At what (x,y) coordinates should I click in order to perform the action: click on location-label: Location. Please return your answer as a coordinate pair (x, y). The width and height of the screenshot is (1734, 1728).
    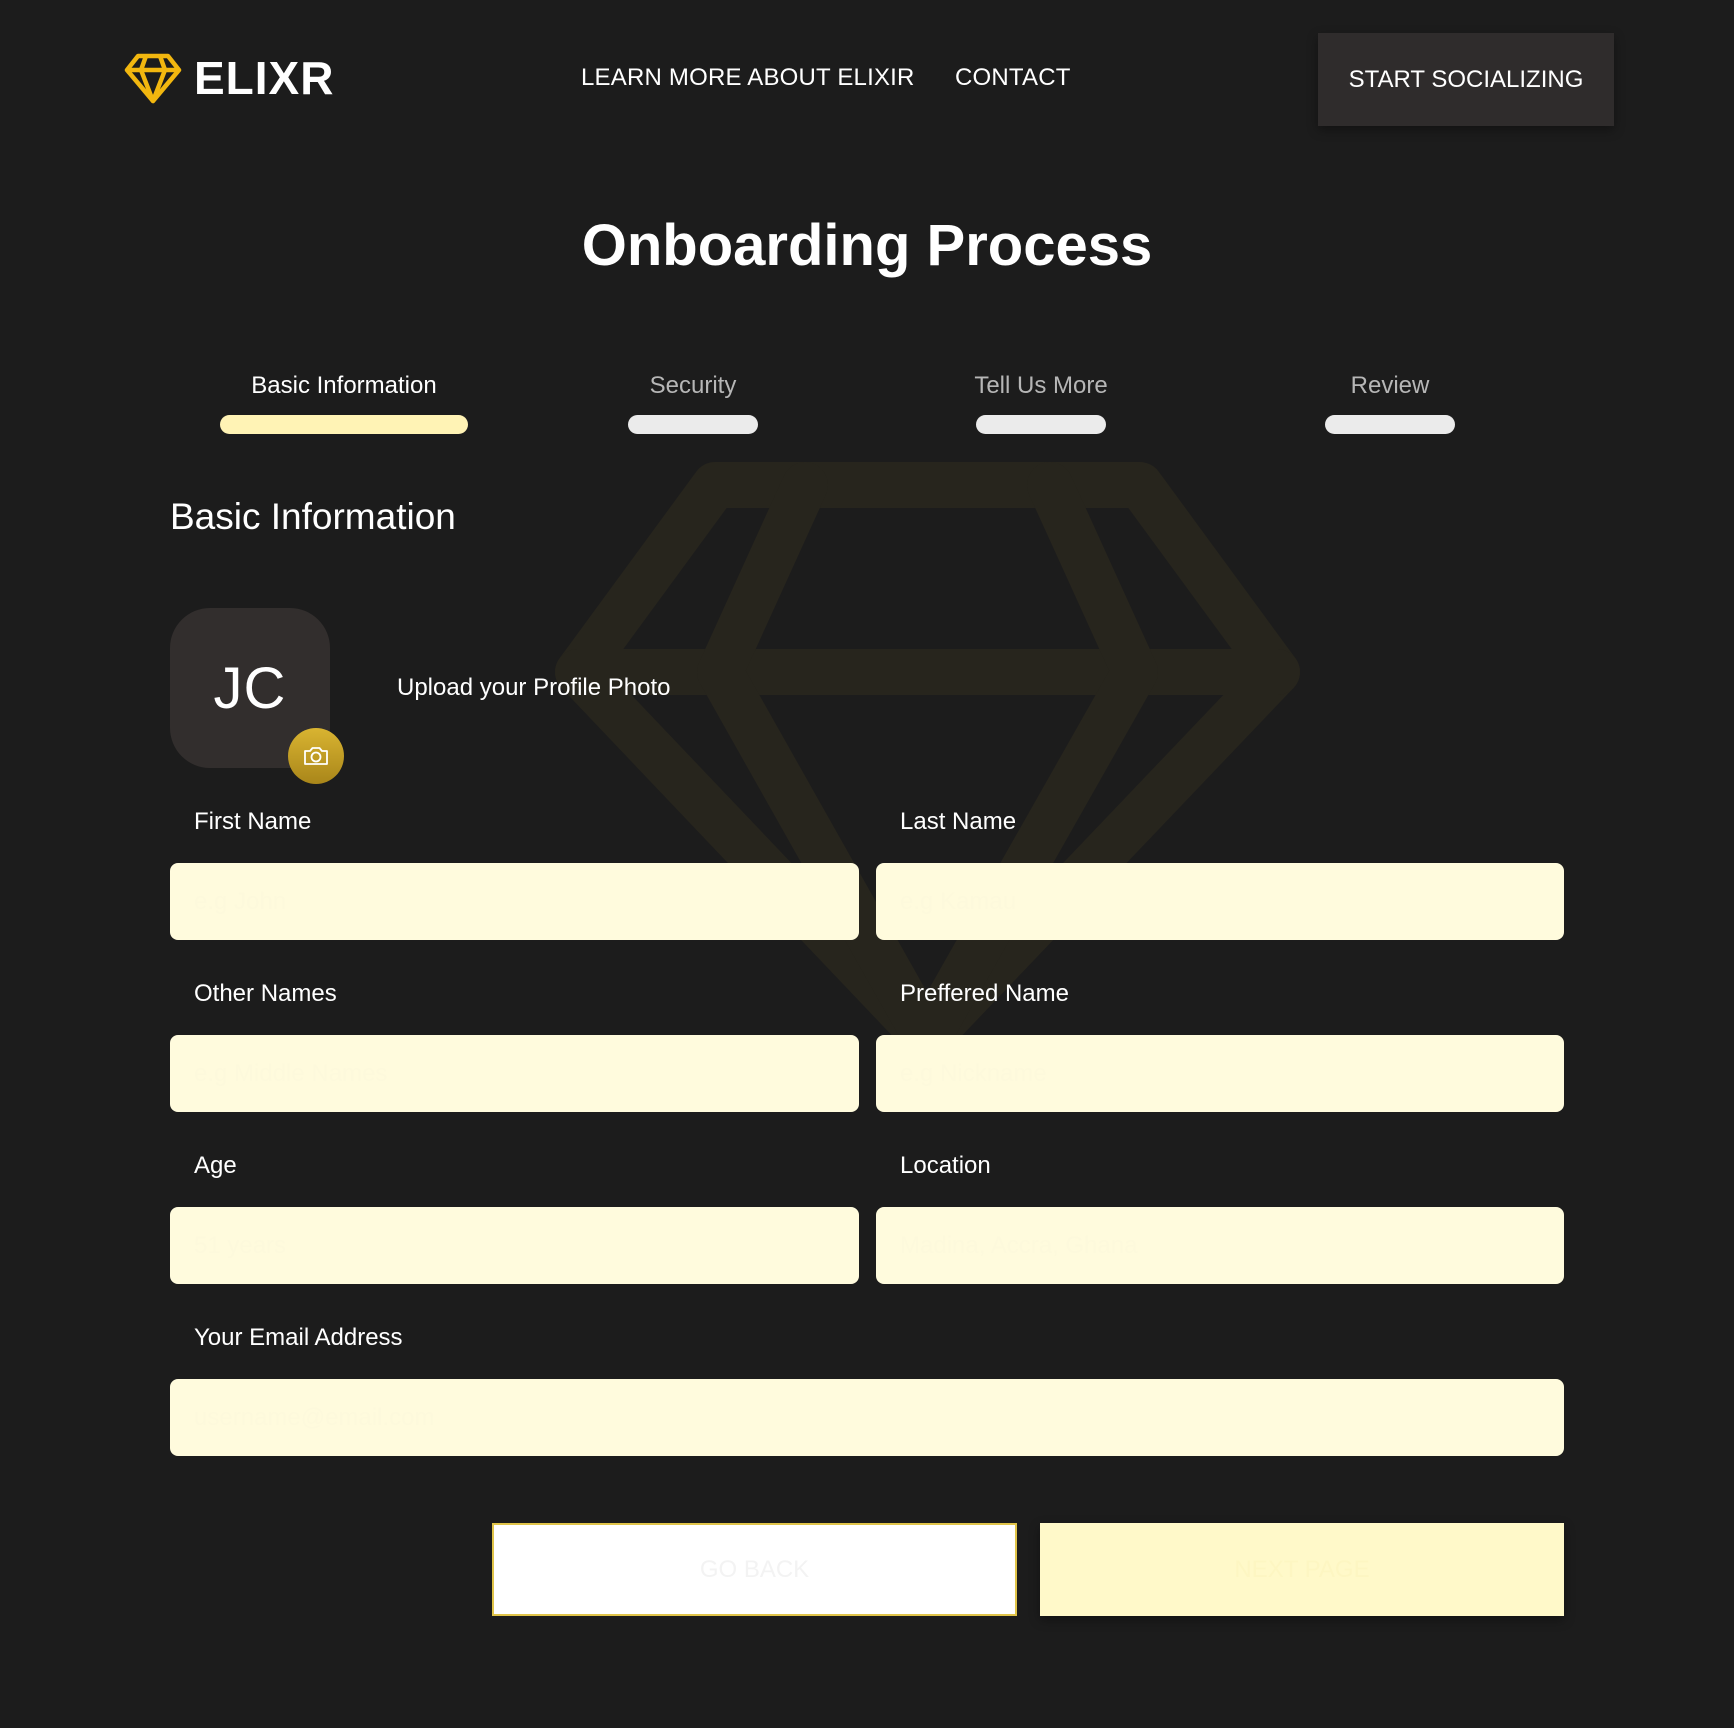
    Looking at the image, I should click on (945, 1165).